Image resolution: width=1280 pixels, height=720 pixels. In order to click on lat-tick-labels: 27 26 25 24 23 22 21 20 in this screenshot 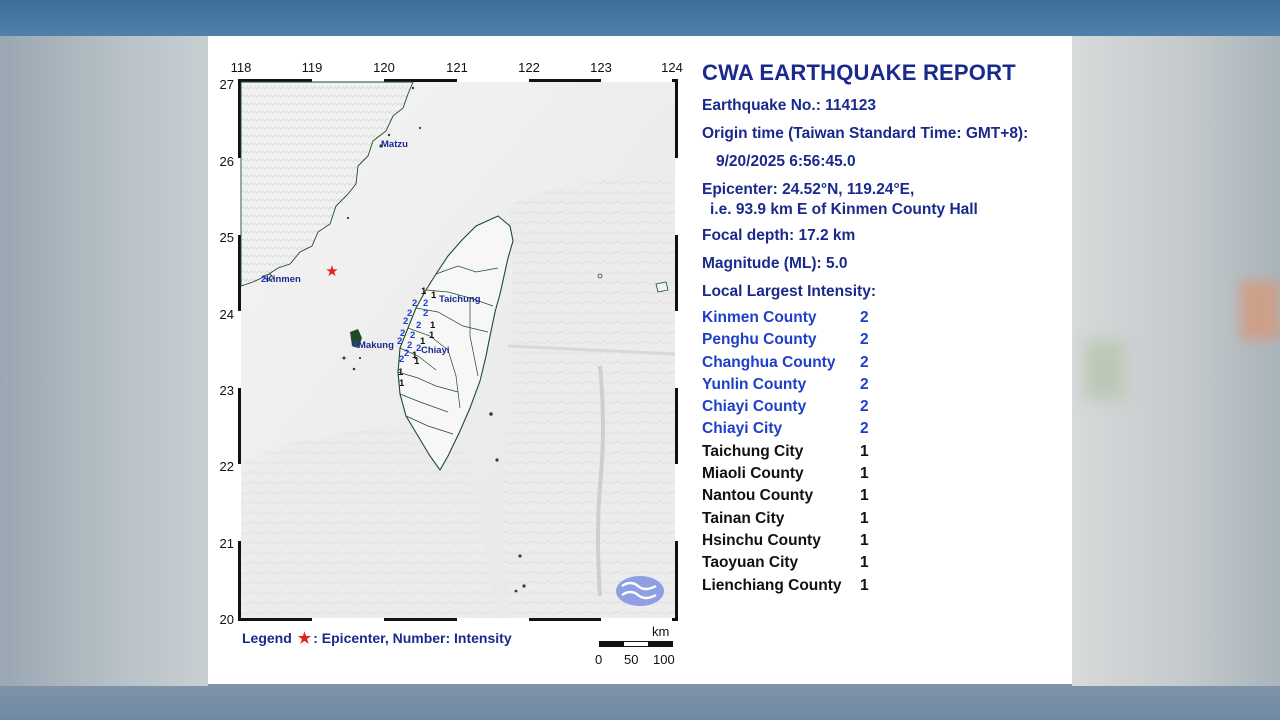, I will do `click(227, 351)`.